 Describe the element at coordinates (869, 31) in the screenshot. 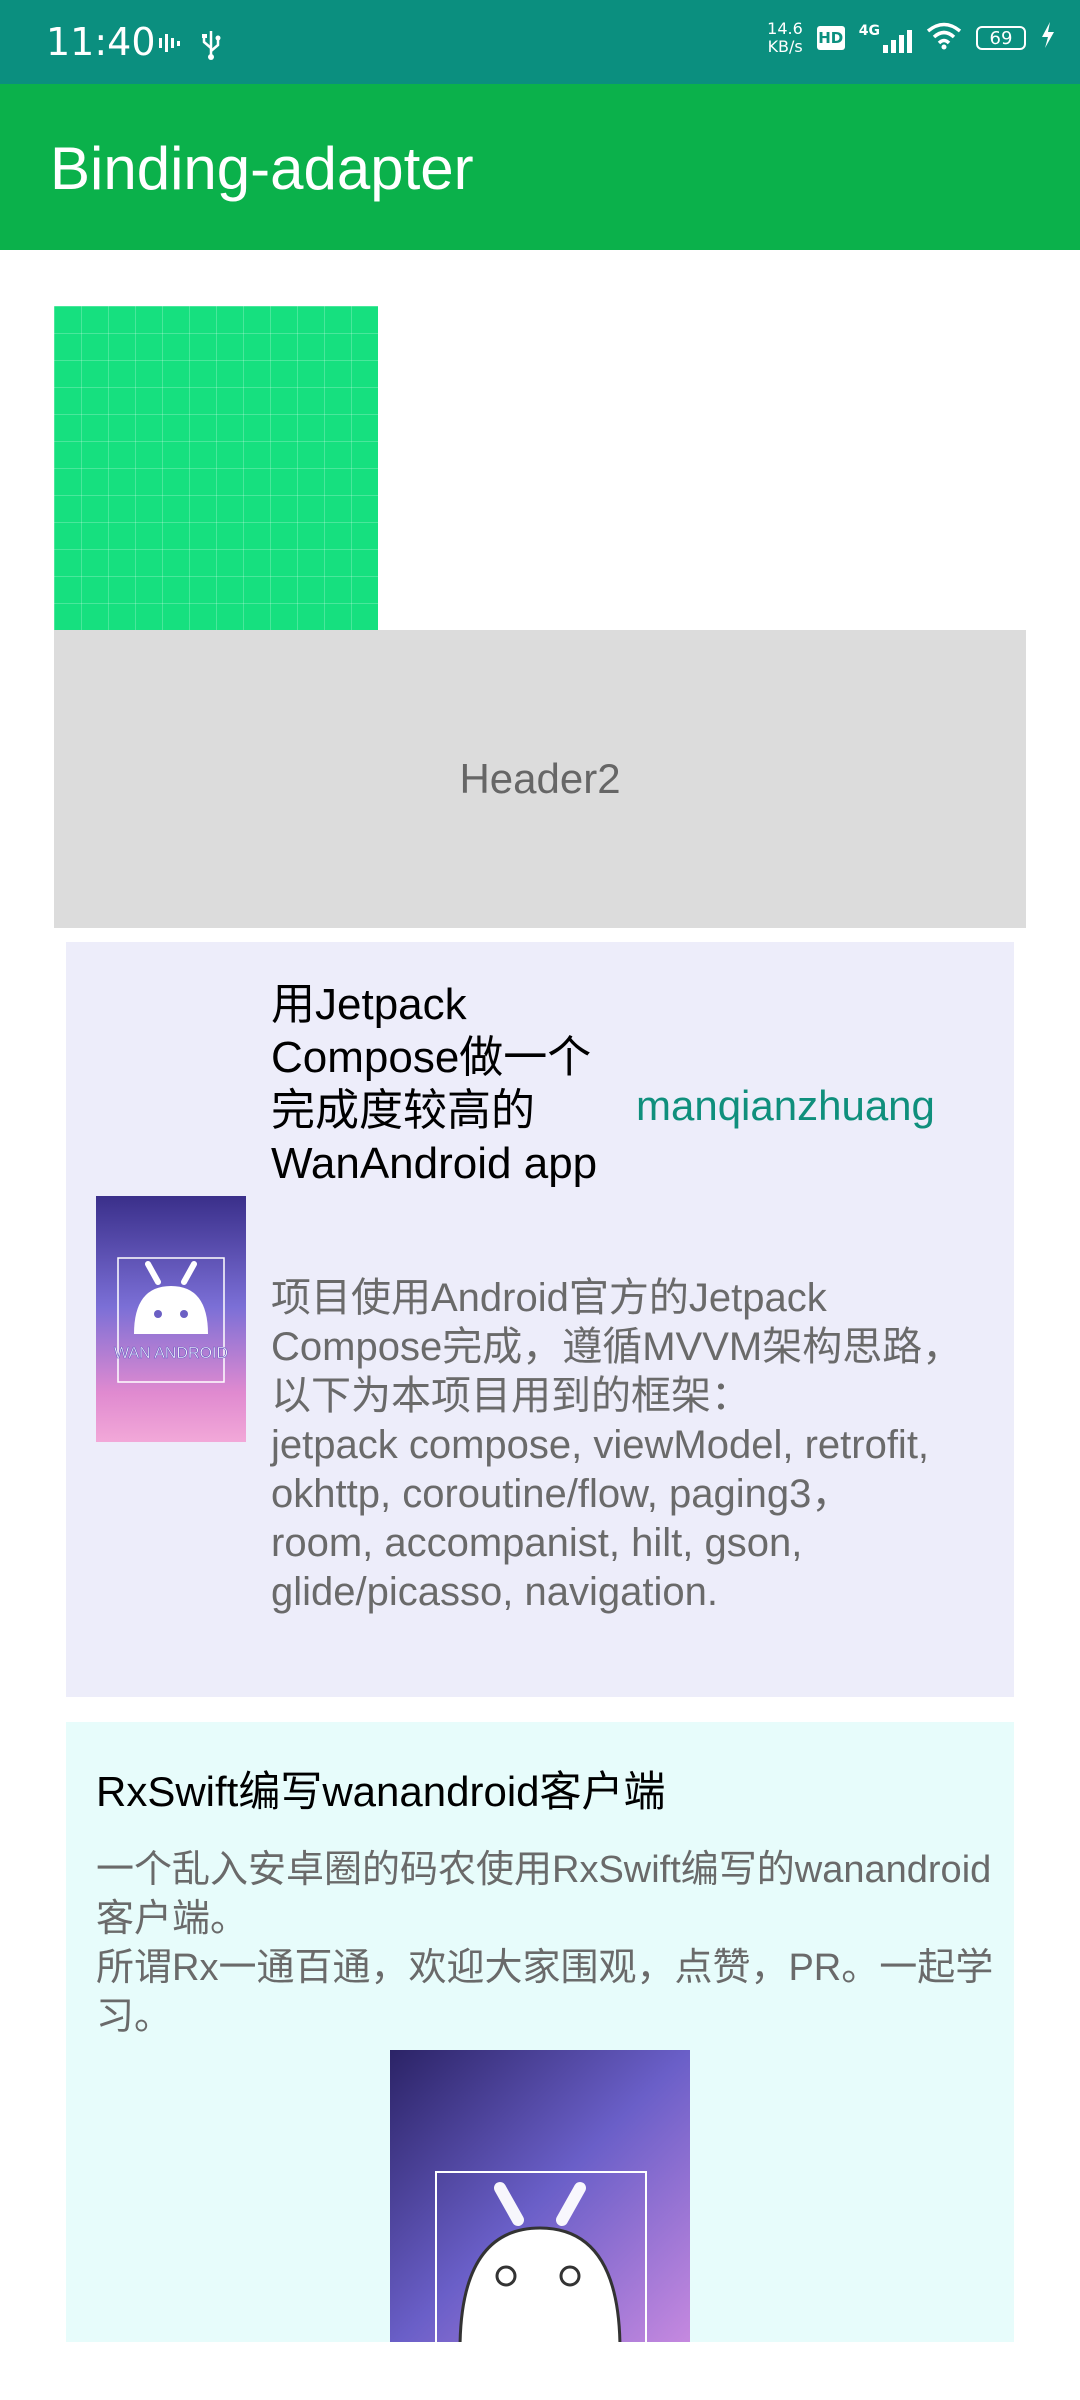

I see `network-type-label: 4G` at that location.